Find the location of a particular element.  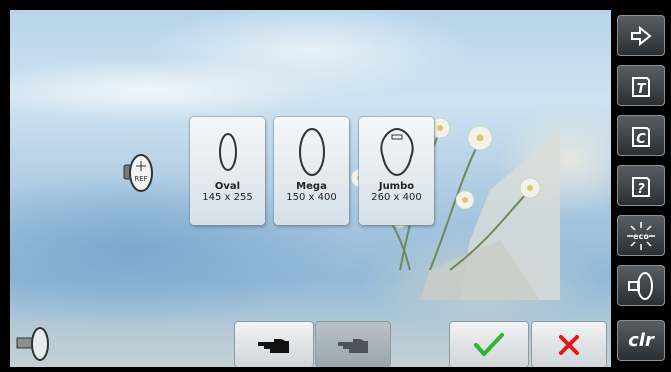

hand-pointer-alt-button is located at coordinates (353, 344).